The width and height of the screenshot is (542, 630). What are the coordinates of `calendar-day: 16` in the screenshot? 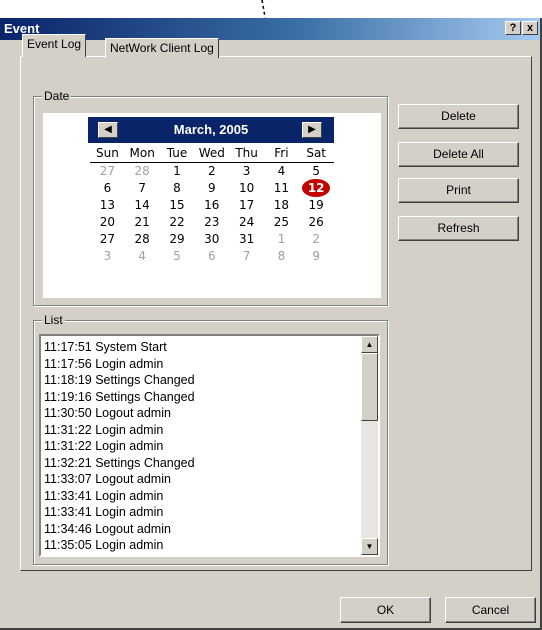 It's located at (211, 205).